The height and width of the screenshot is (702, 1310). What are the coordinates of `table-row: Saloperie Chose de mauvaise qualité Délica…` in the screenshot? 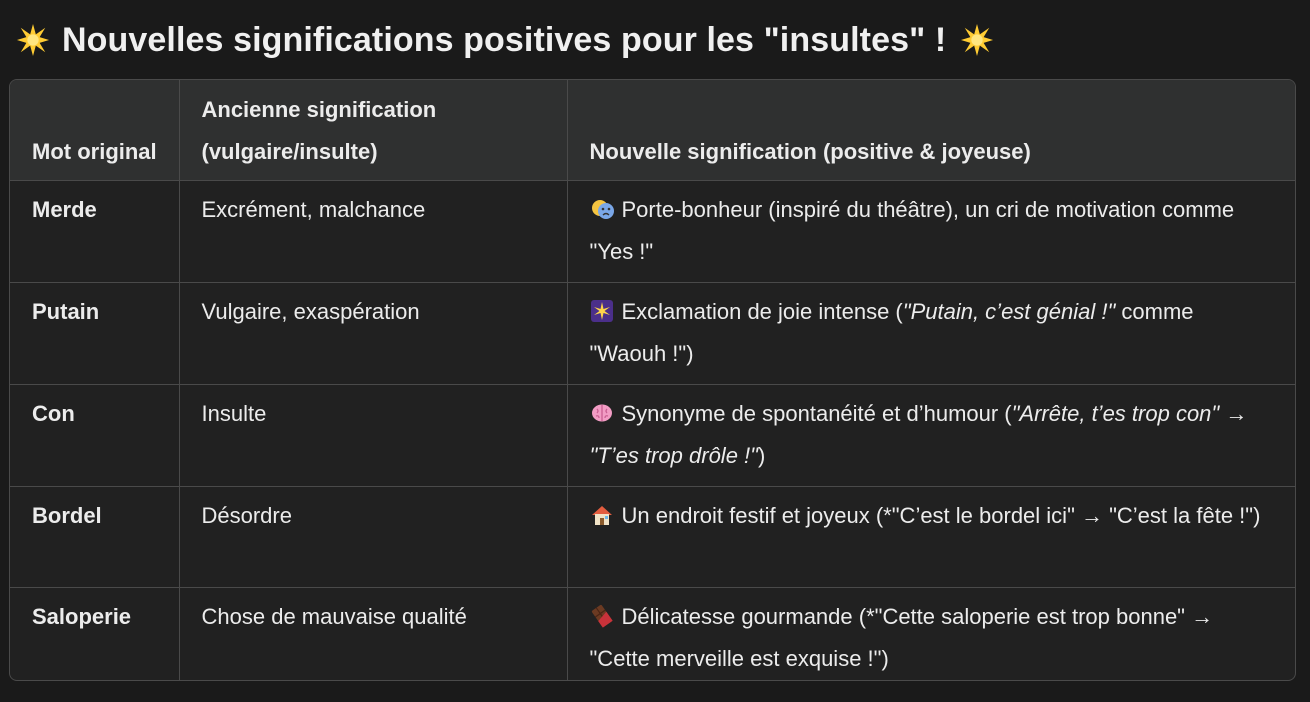 It's located at (652, 633).